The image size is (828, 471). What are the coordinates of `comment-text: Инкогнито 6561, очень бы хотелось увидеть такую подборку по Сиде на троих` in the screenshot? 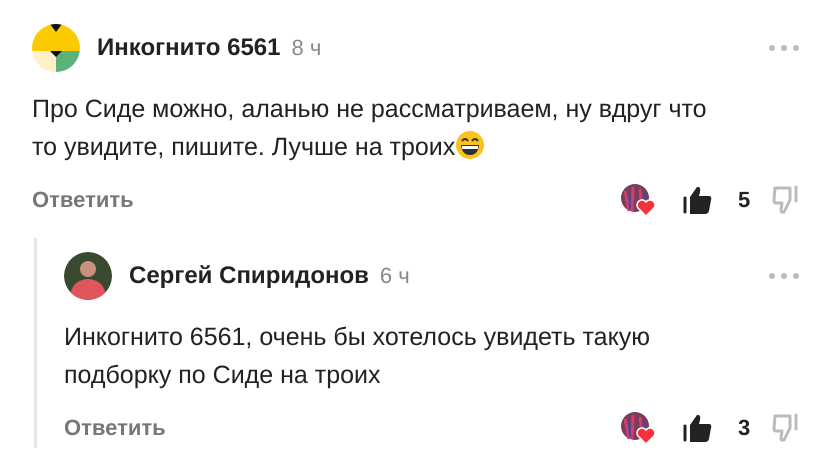 It's located at (358, 356).